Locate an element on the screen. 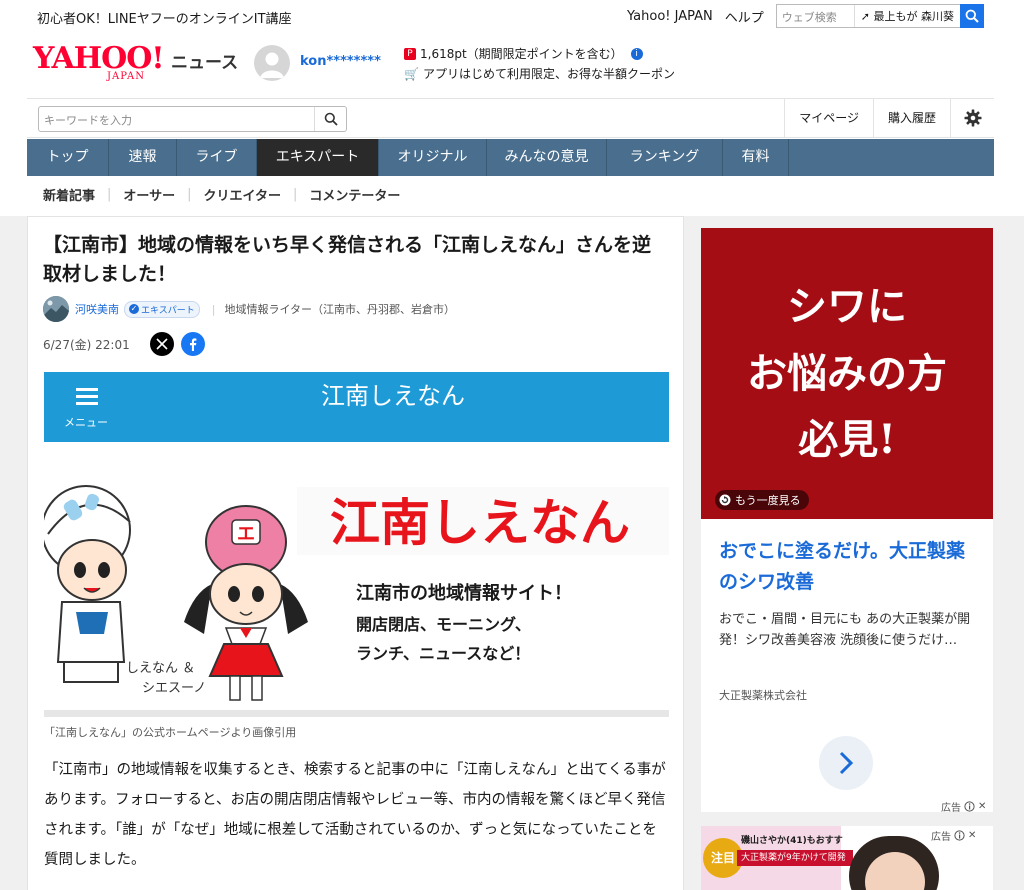  web-search-input: ウェブ検索 is located at coordinates (816, 16).